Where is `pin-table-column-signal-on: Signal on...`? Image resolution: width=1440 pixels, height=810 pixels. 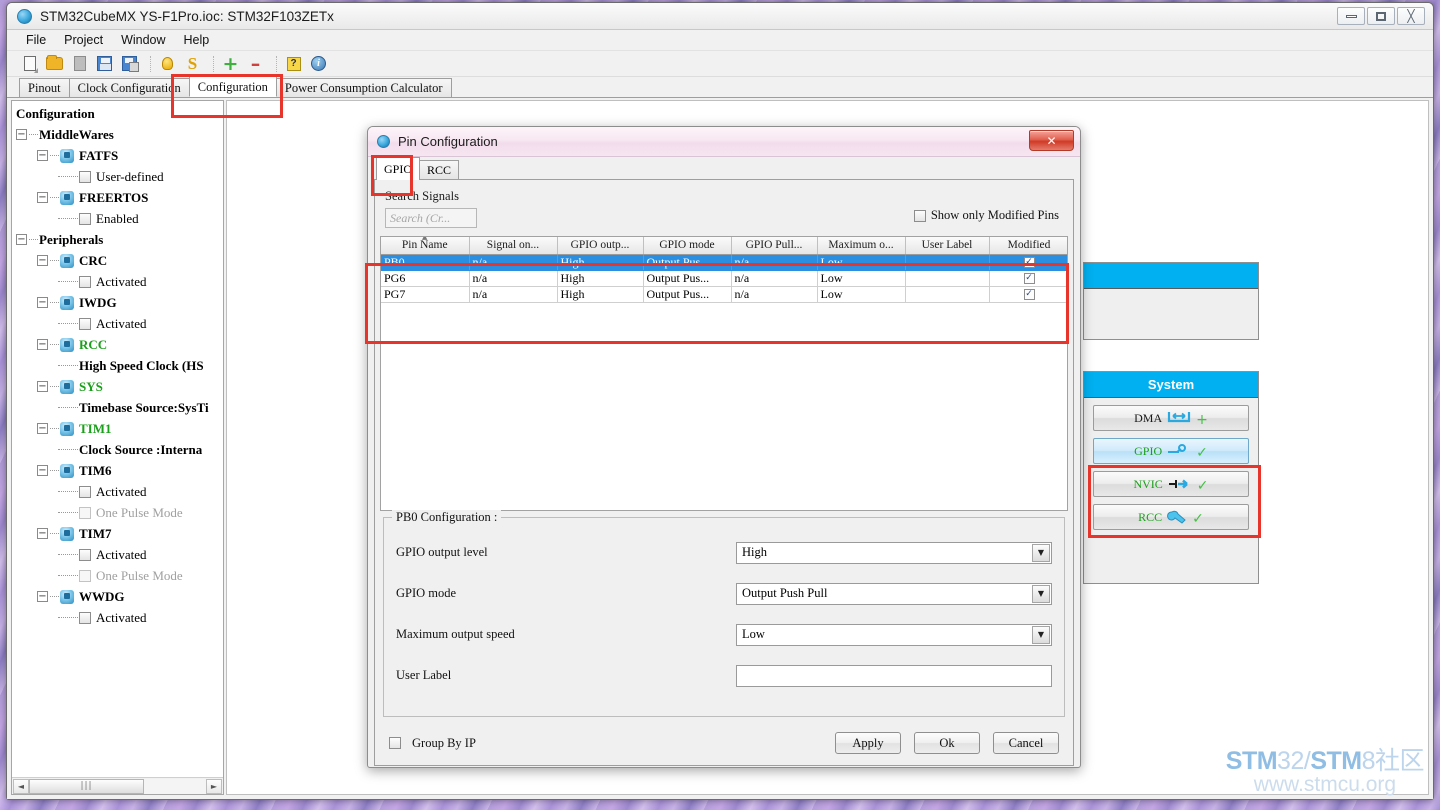 pin-table-column-signal-on: Signal on... is located at coordinates (513, 246).